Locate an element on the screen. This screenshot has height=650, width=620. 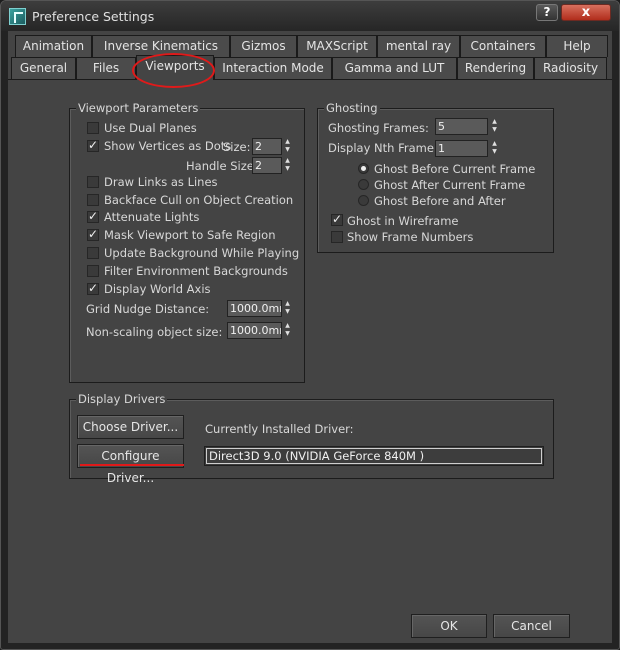
ok-button: OK is located at coordinates (449, 626).